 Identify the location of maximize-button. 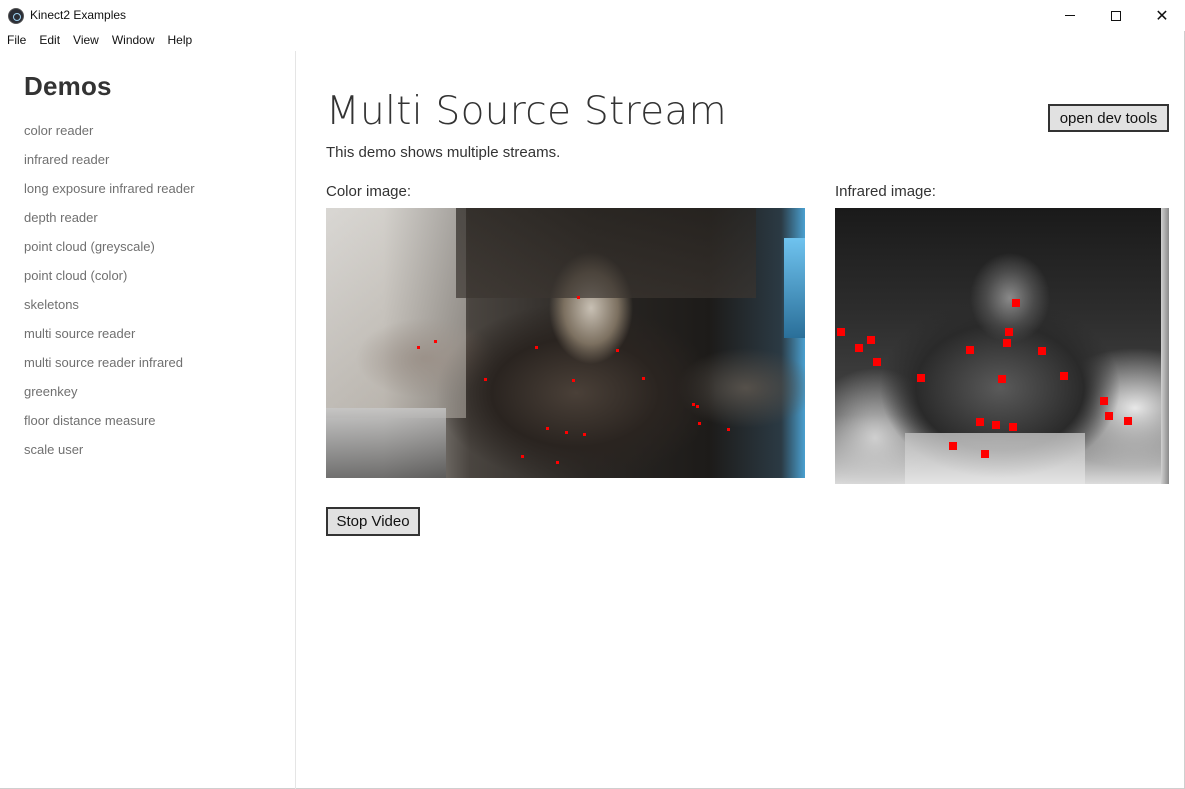
(1116, 15).